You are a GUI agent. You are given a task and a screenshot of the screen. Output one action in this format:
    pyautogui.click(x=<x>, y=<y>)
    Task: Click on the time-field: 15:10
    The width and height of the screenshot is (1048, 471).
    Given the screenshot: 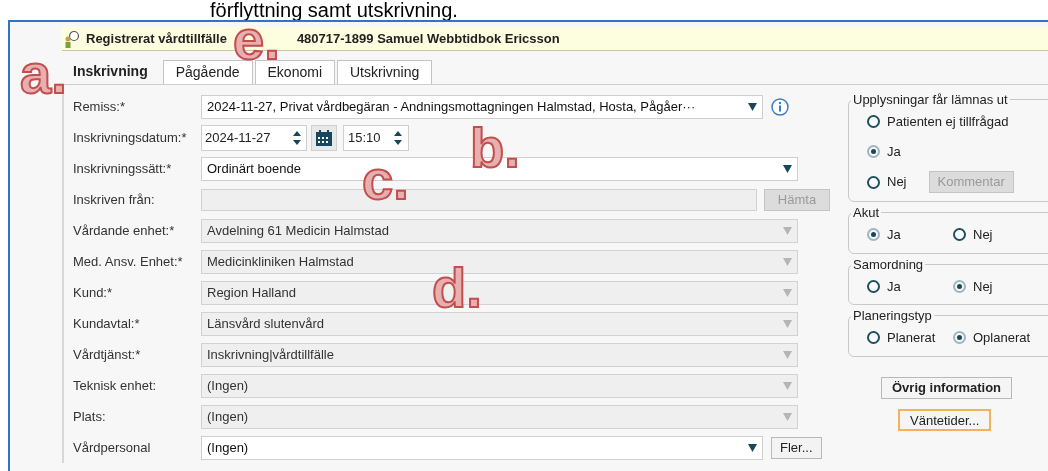 What is the action you would take?
    pyautogui.click(x=376, y=137)
    